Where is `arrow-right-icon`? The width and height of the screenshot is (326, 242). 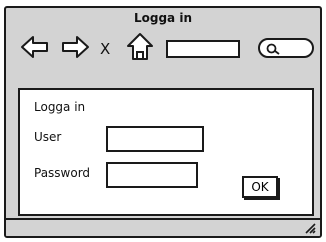 arrow-right-icon is located at coordinates (75, 47).